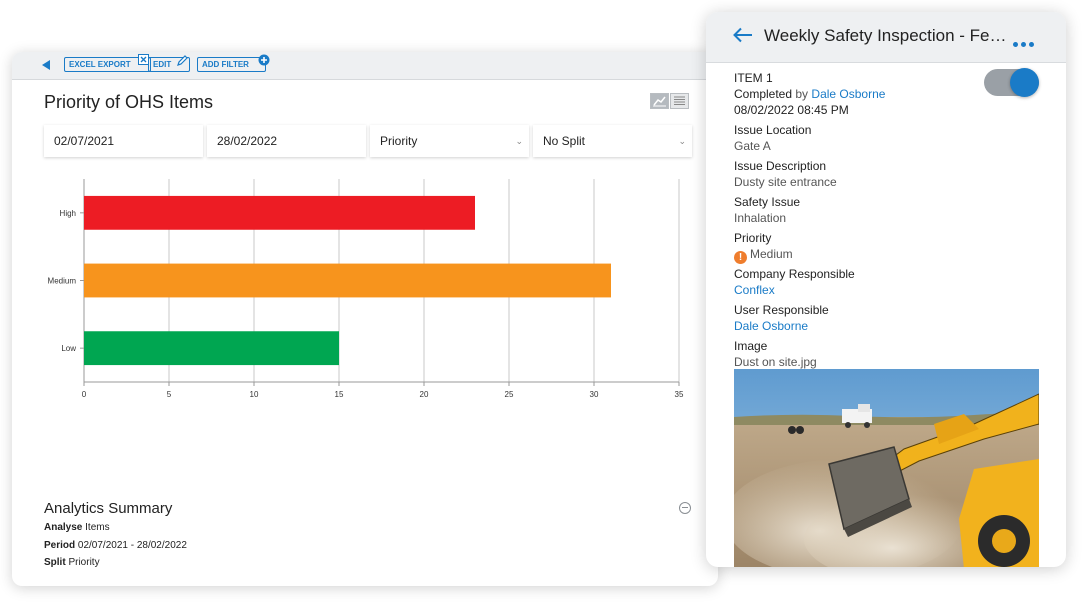  Describe the element at coordinates (55, 562) in the screenshot. I see `split-label: Split` at that location.